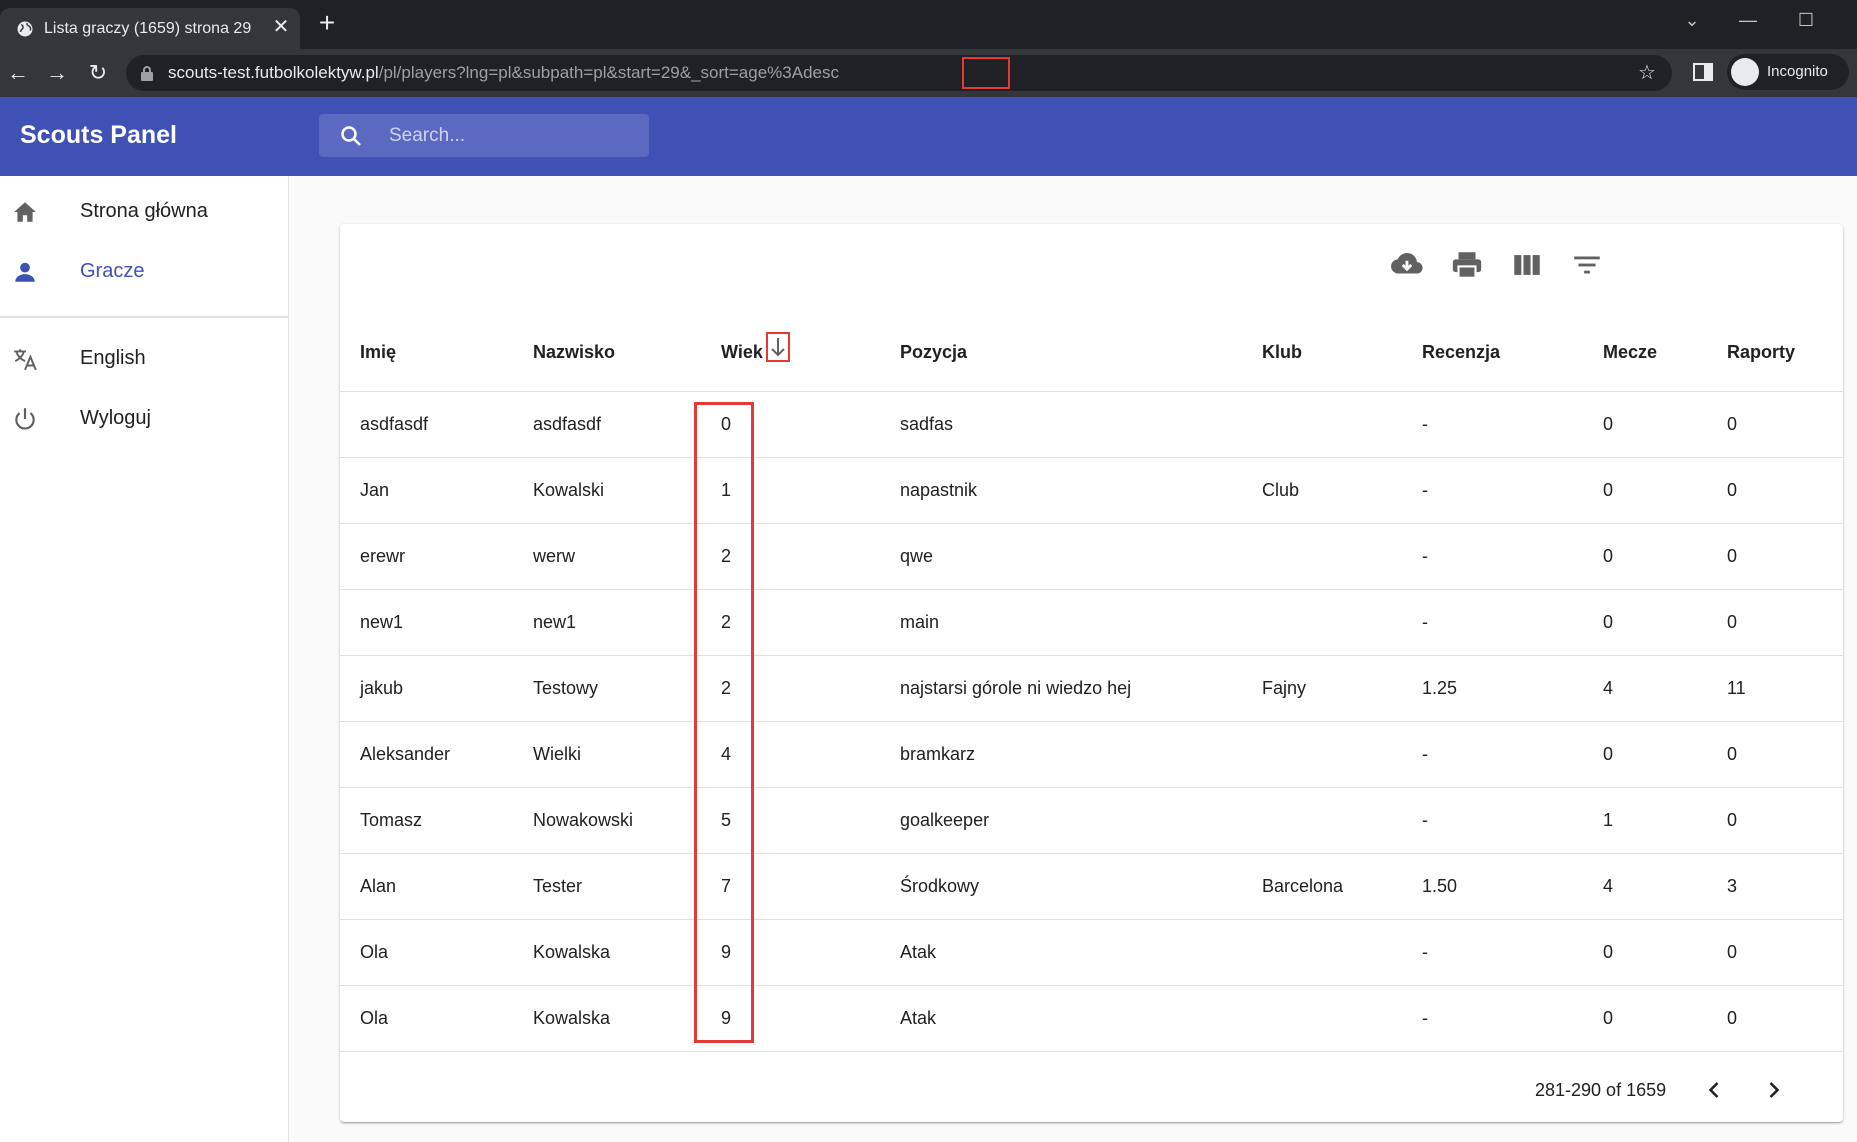 The height and width of the screenshot is (1142, 1857). Describe the element at coordinates (1461, 352) in the screenshot. I see `column-header-review: Recenzja` at that location.